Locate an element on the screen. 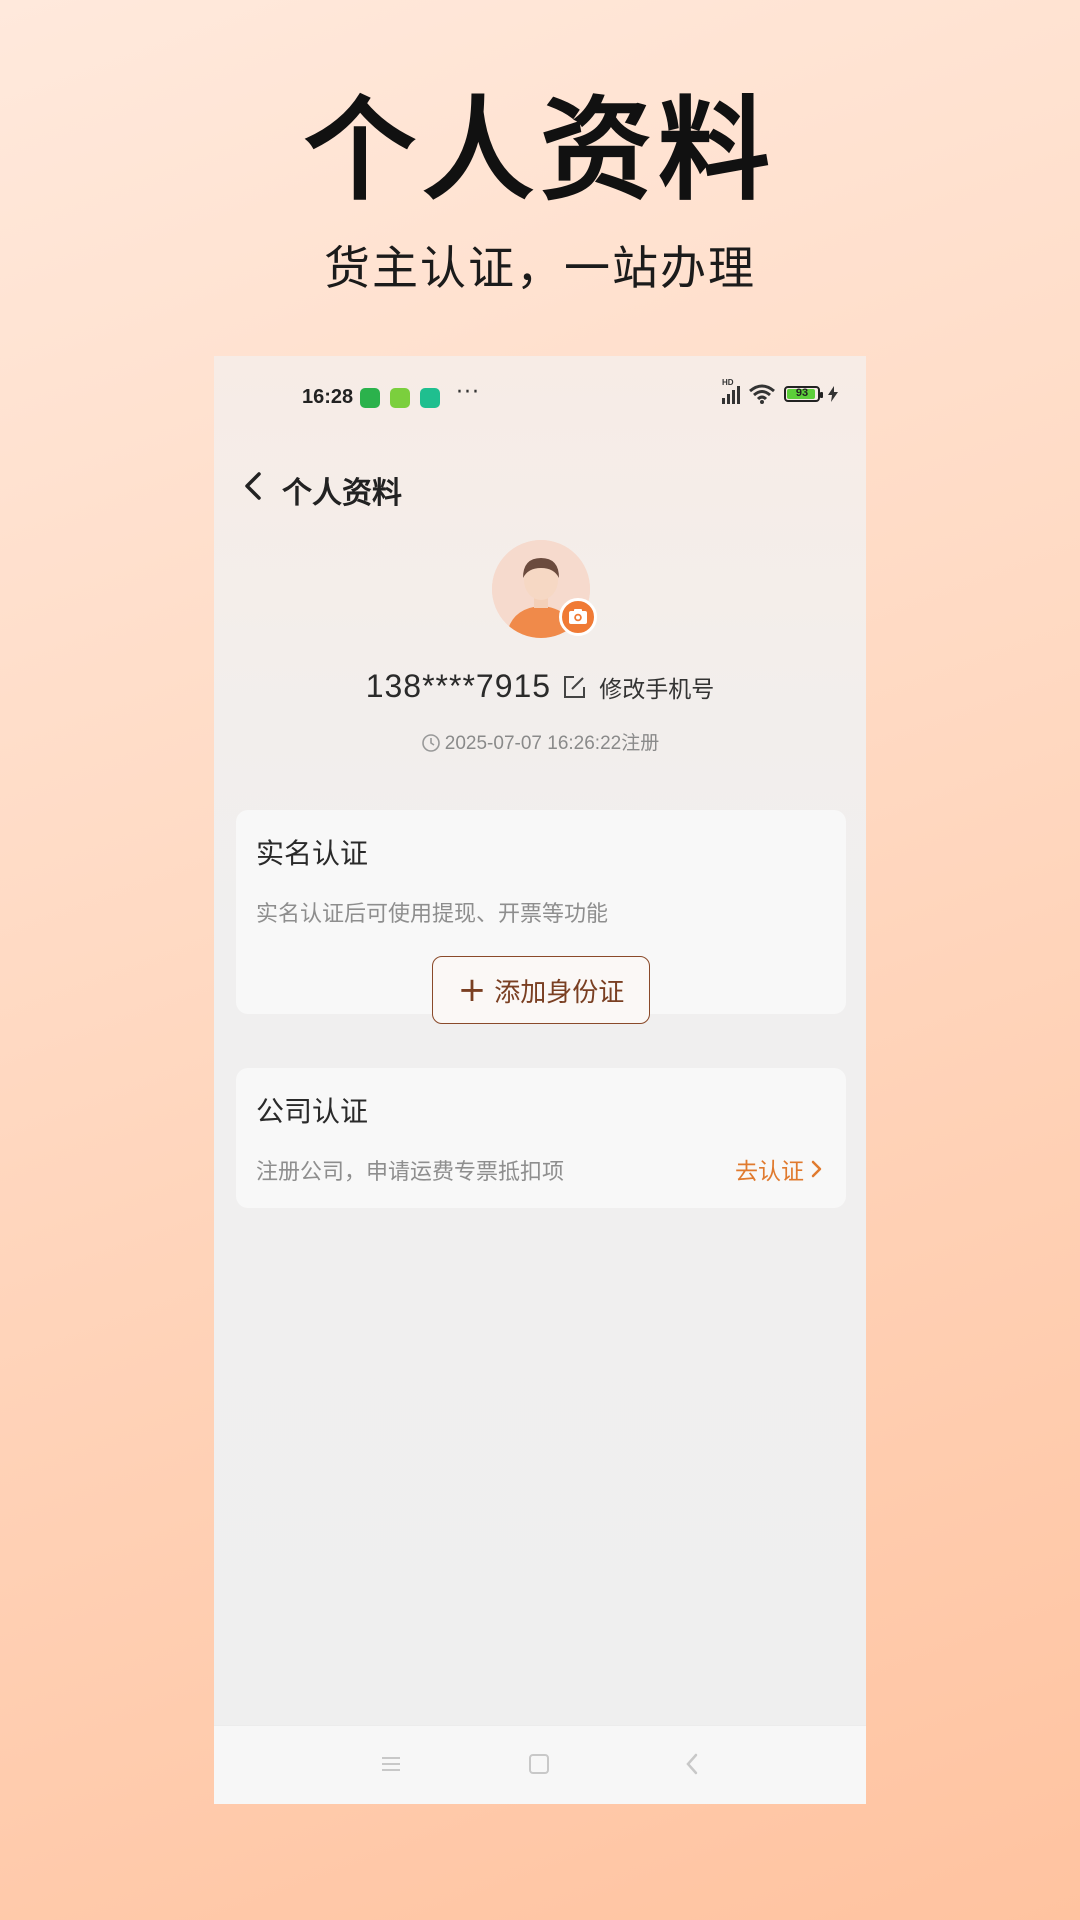 This screenshot has width=1080, height=1920. real-name-title: 实名认证 is located at coordinates (312, 853).